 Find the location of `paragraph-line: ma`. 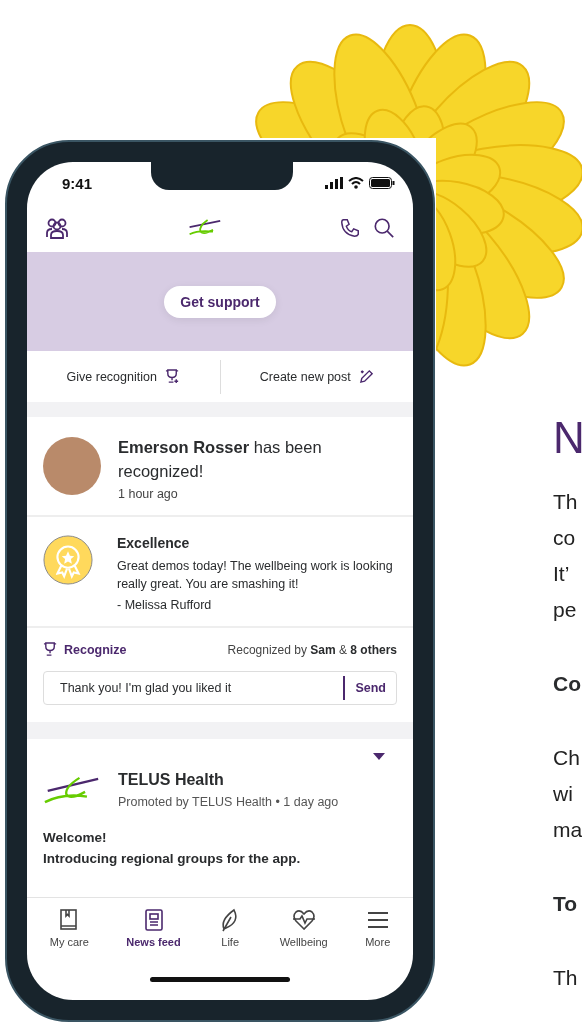

paragraph-line: ma is located at coordinates (567, 830).